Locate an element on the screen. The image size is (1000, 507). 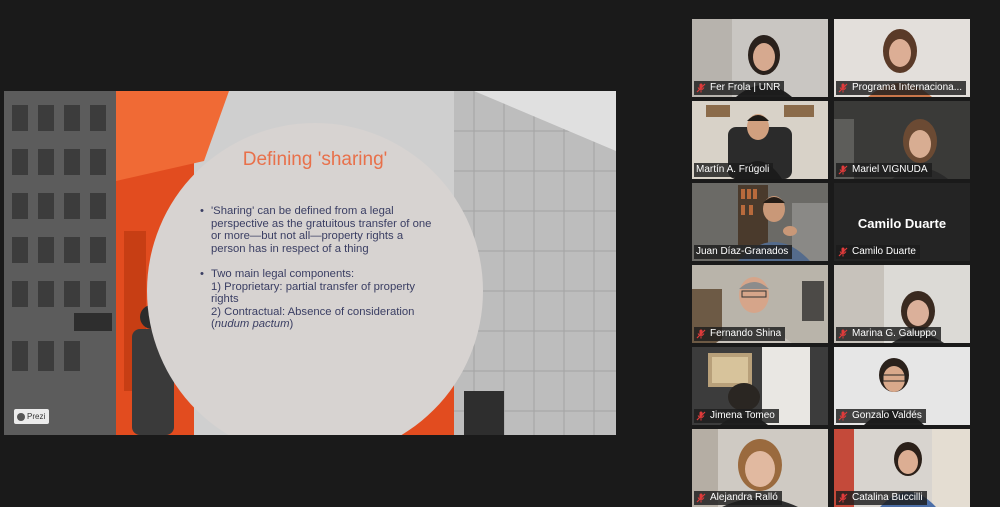
participant-name: Marina G. Galuppo is located at coordinates (894, 333).